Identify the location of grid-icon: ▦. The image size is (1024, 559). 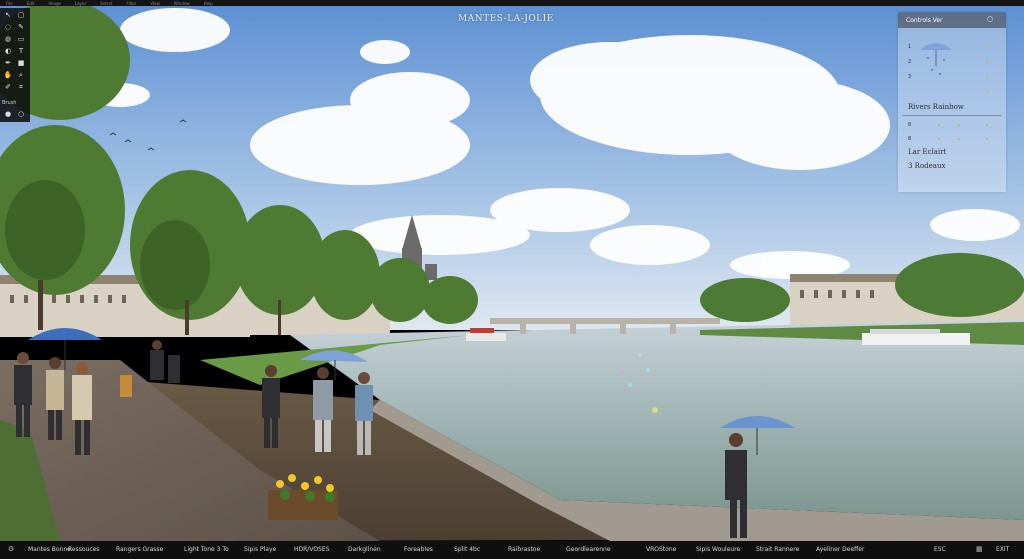
(980, 549).